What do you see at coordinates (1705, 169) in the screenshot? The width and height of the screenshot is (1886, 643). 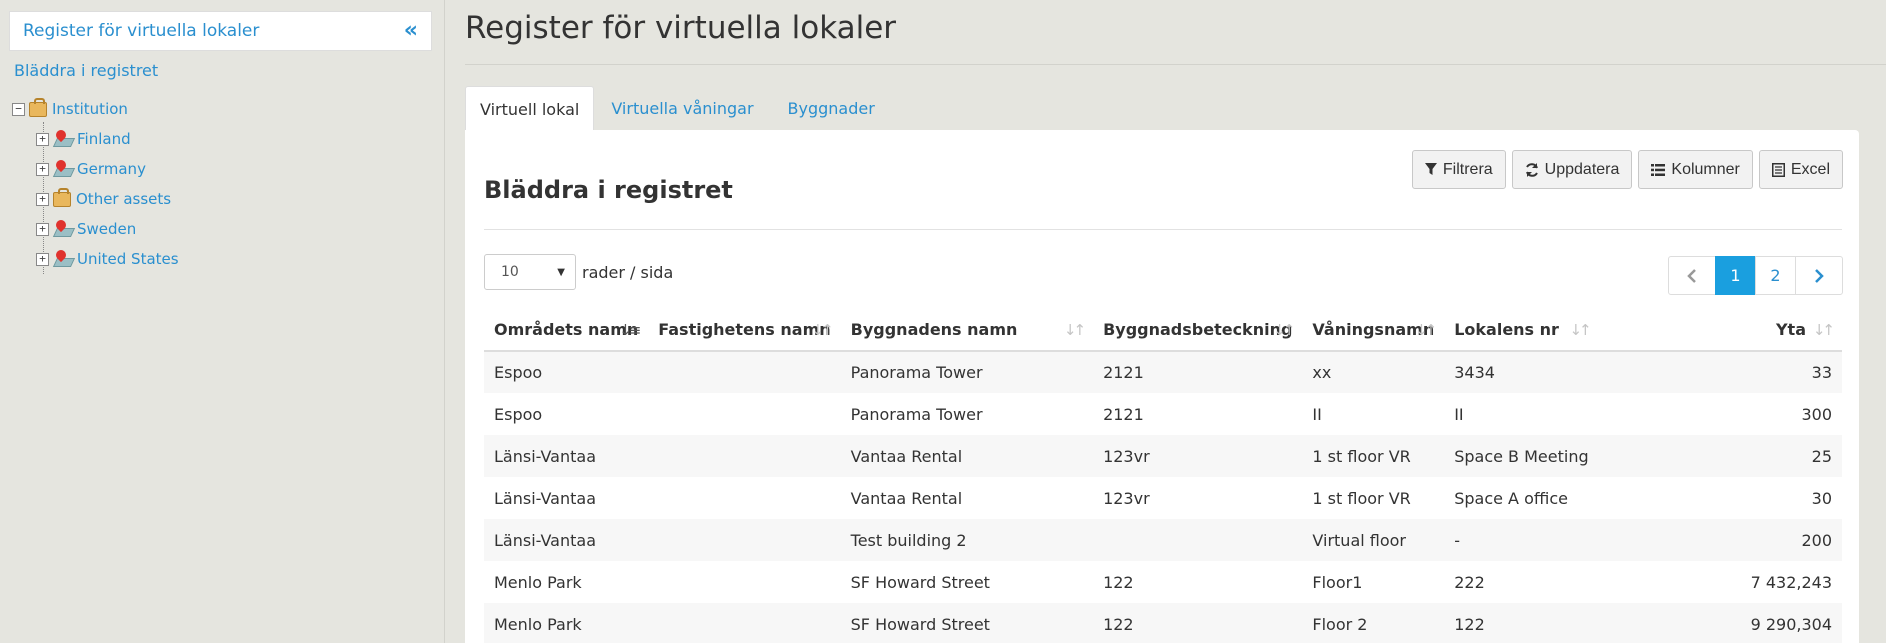 I see `columns-button-label: Kolumner` at bounding box center [1705, 169].